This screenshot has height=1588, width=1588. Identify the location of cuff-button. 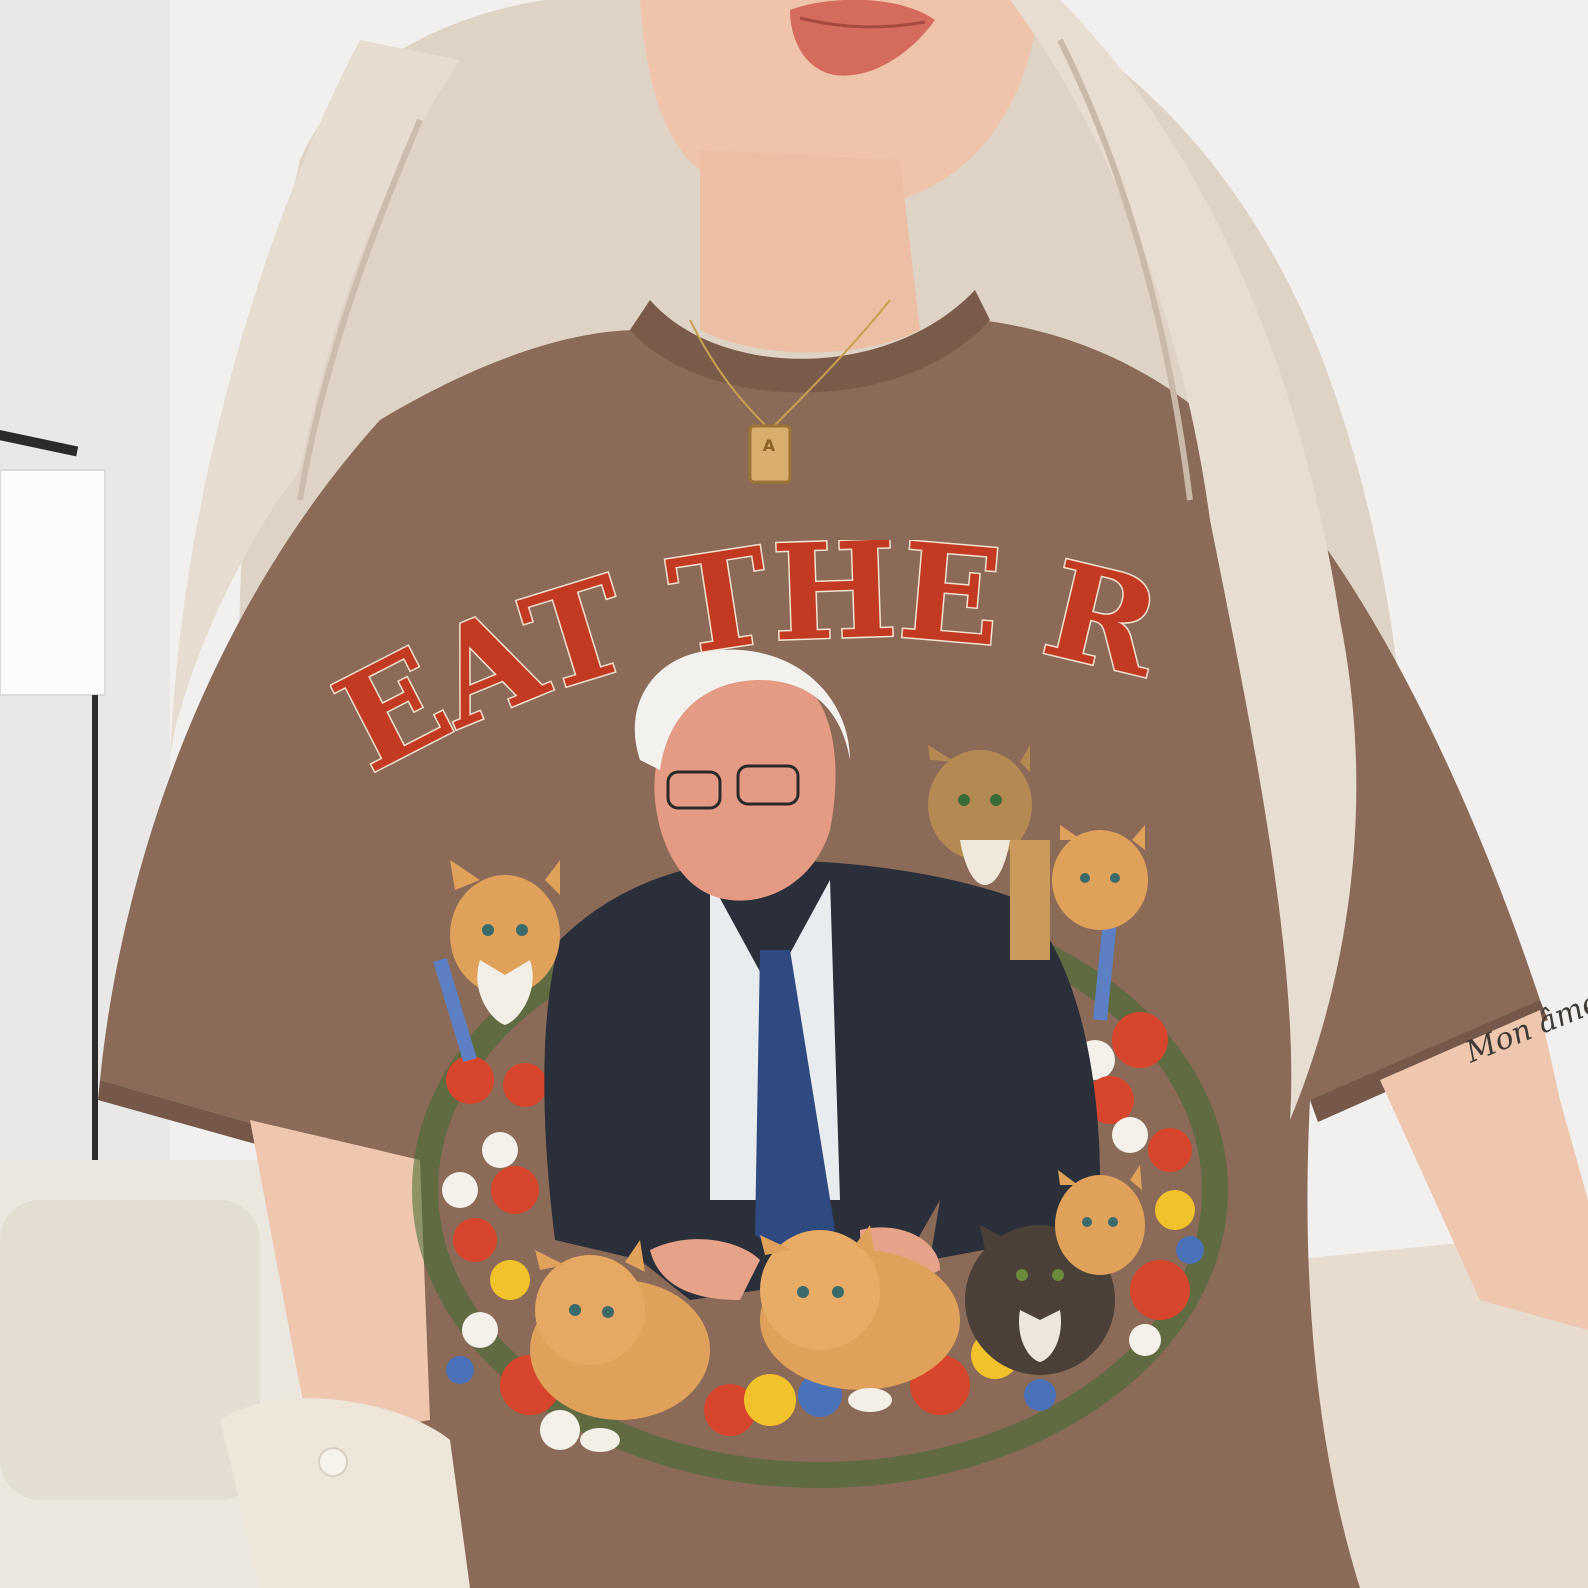
(333, 1462).